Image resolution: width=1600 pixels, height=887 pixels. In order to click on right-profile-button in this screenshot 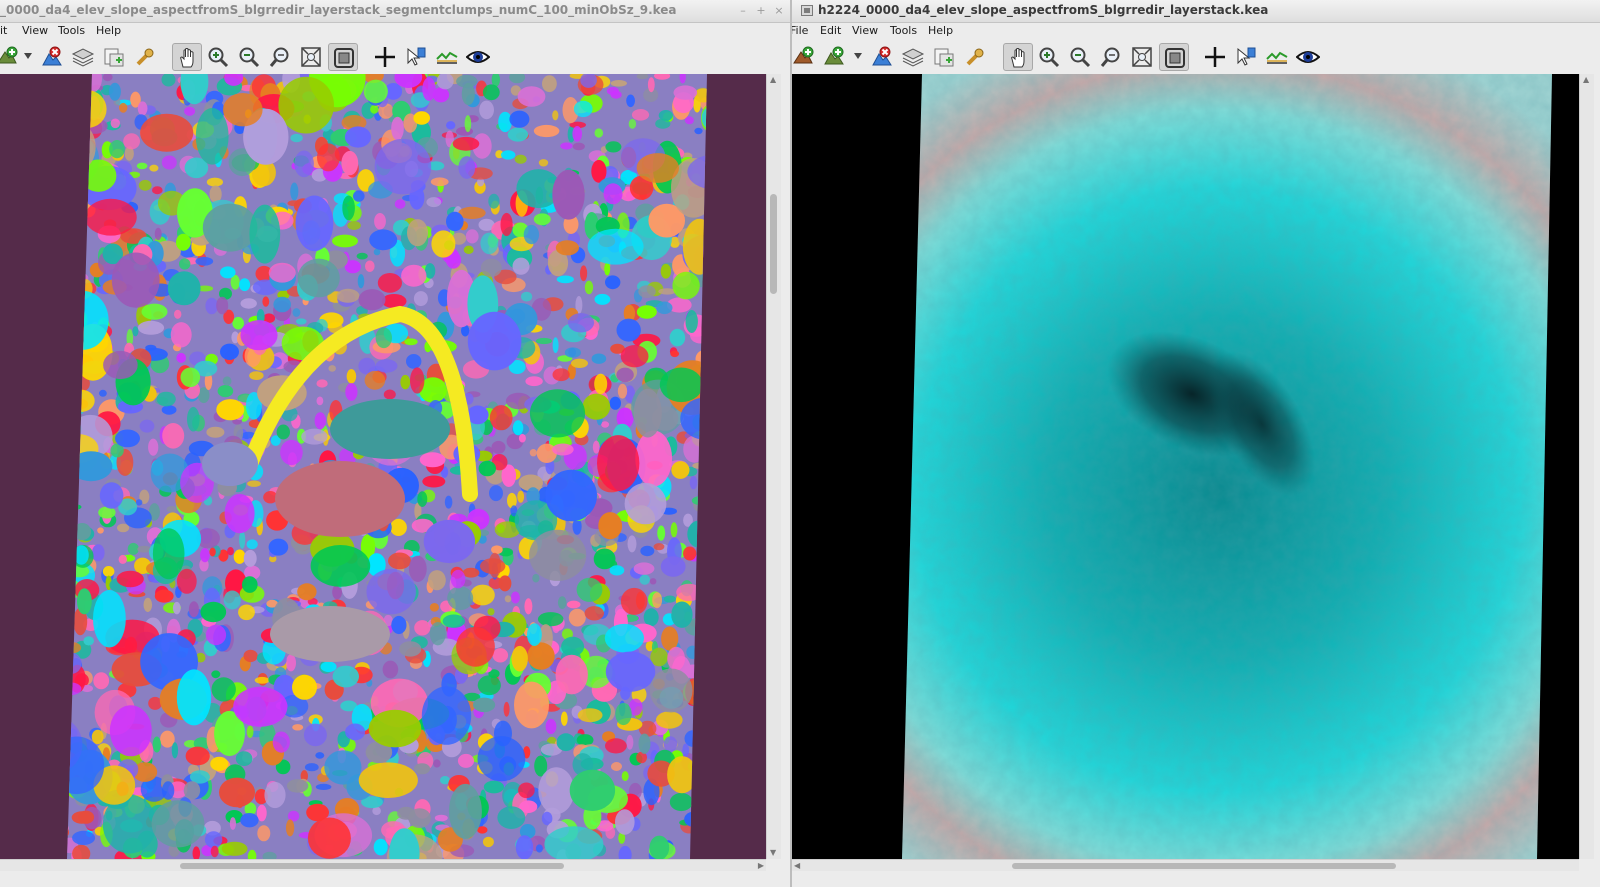, I will do `click(1277, 57)`.